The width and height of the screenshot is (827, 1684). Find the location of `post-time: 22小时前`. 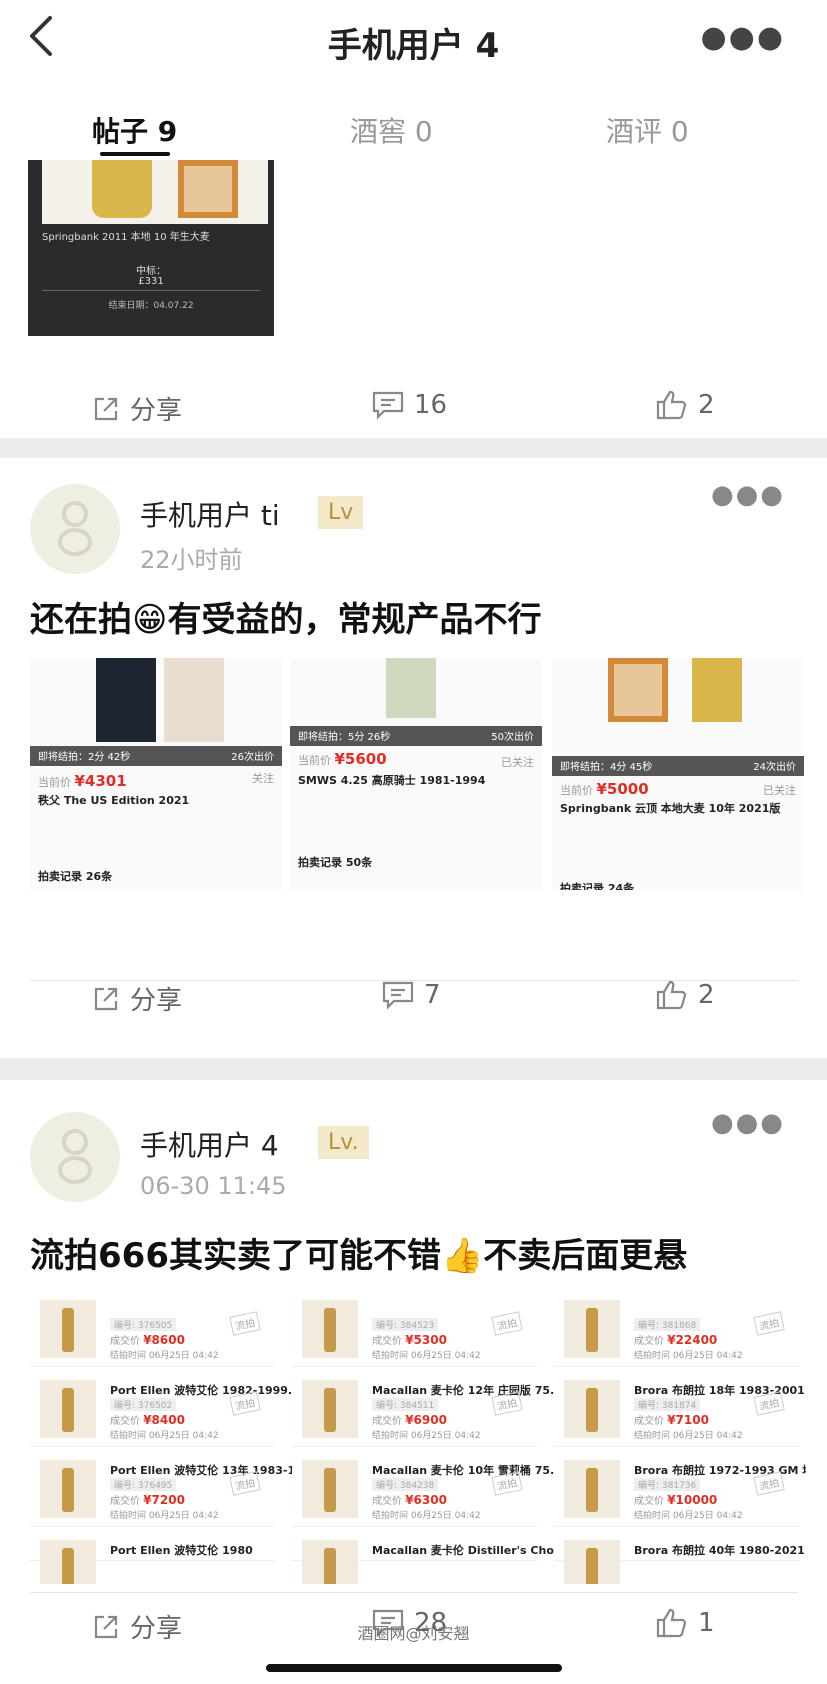

post-time: 22小时前 is located at coordinates (191, 560).